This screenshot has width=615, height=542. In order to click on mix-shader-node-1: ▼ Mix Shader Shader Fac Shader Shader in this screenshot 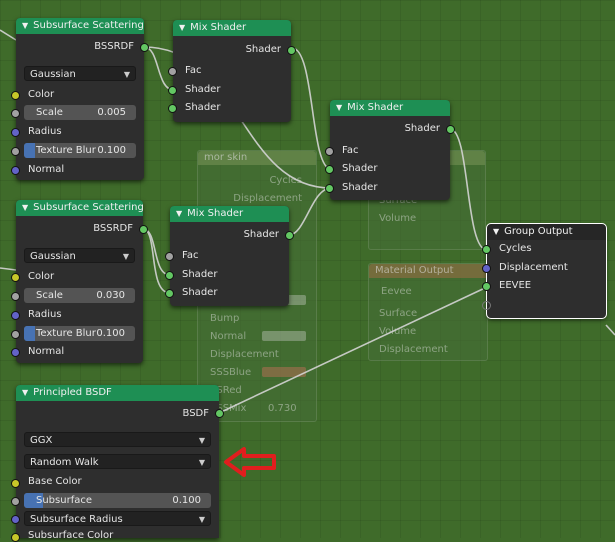, I will do `click(232, 71)`.